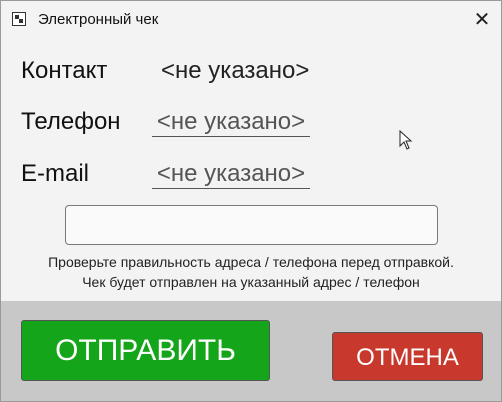 The height and width of the screenshot is (402, 502). I want to click on address-input, so click(251, 225).